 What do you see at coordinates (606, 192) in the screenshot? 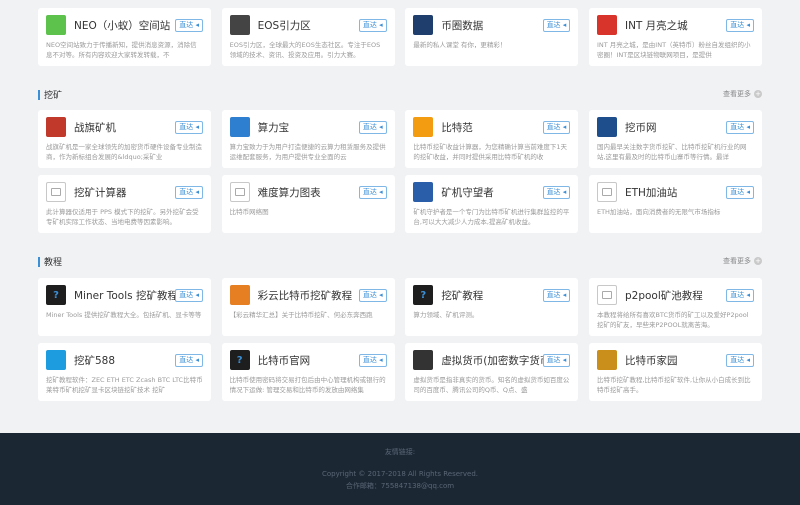
I see `eth-image-icon` at bounding box center [606, 192].